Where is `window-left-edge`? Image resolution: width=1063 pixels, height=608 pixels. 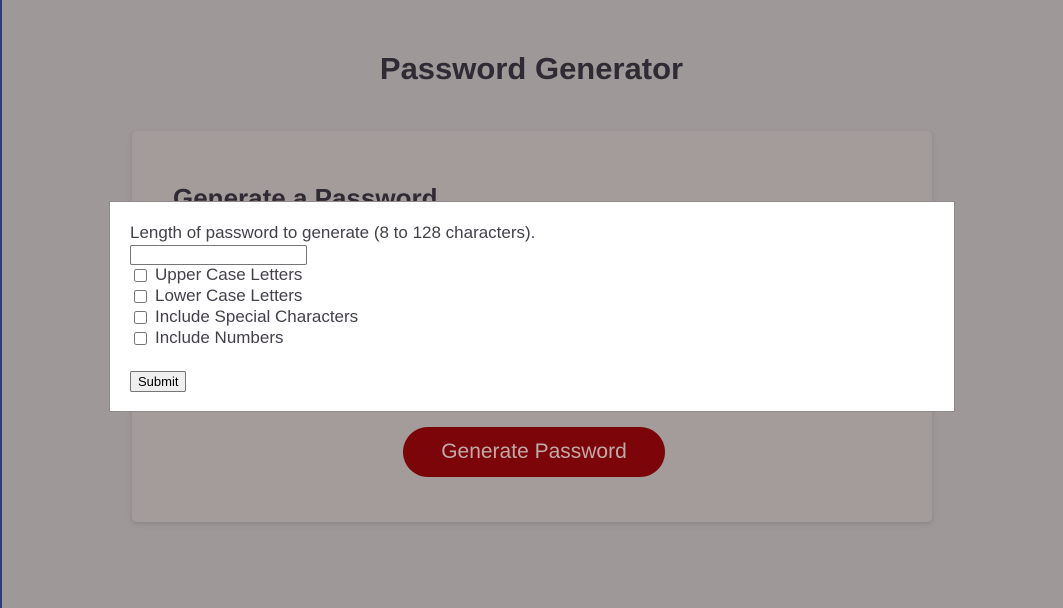 window-left-edge is located at coordinates (1, 304).